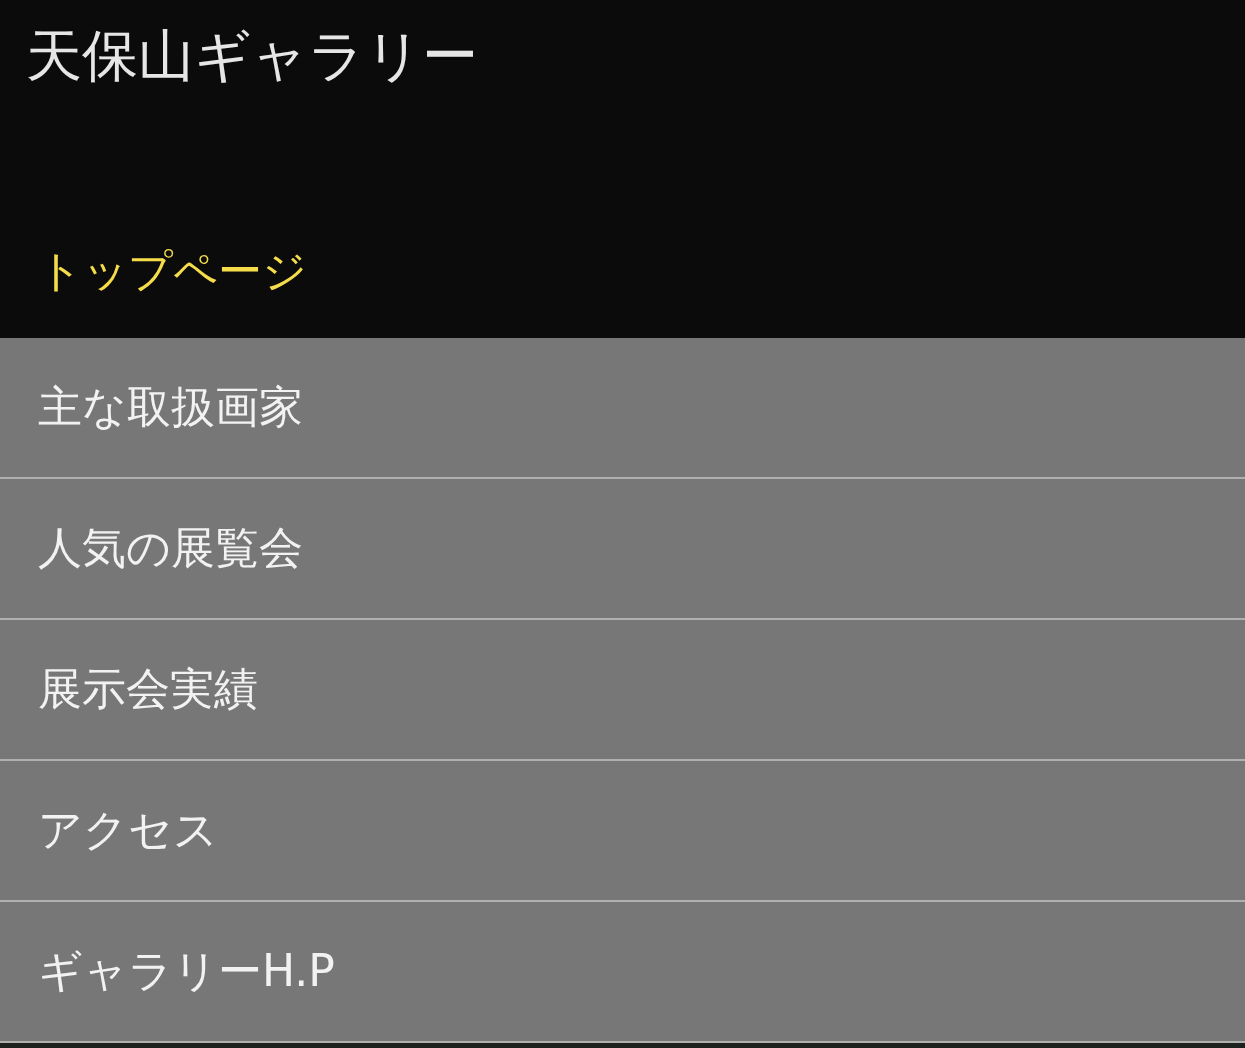 This screenshot has width=1245, height=1048. Describe the element at coordinates (622, 831) in the screenshot. I see `menu-item: アクセス` at that location.